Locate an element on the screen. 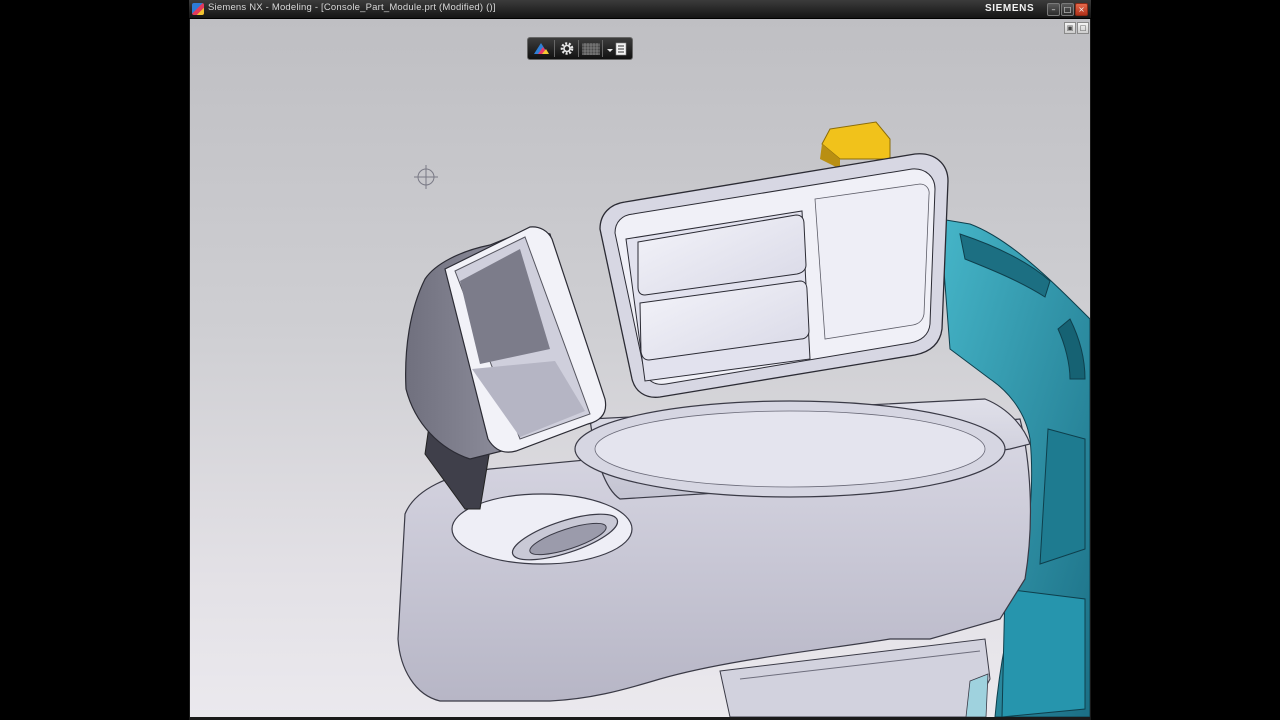  menu-list-icon is located at coordinates (617, 48).